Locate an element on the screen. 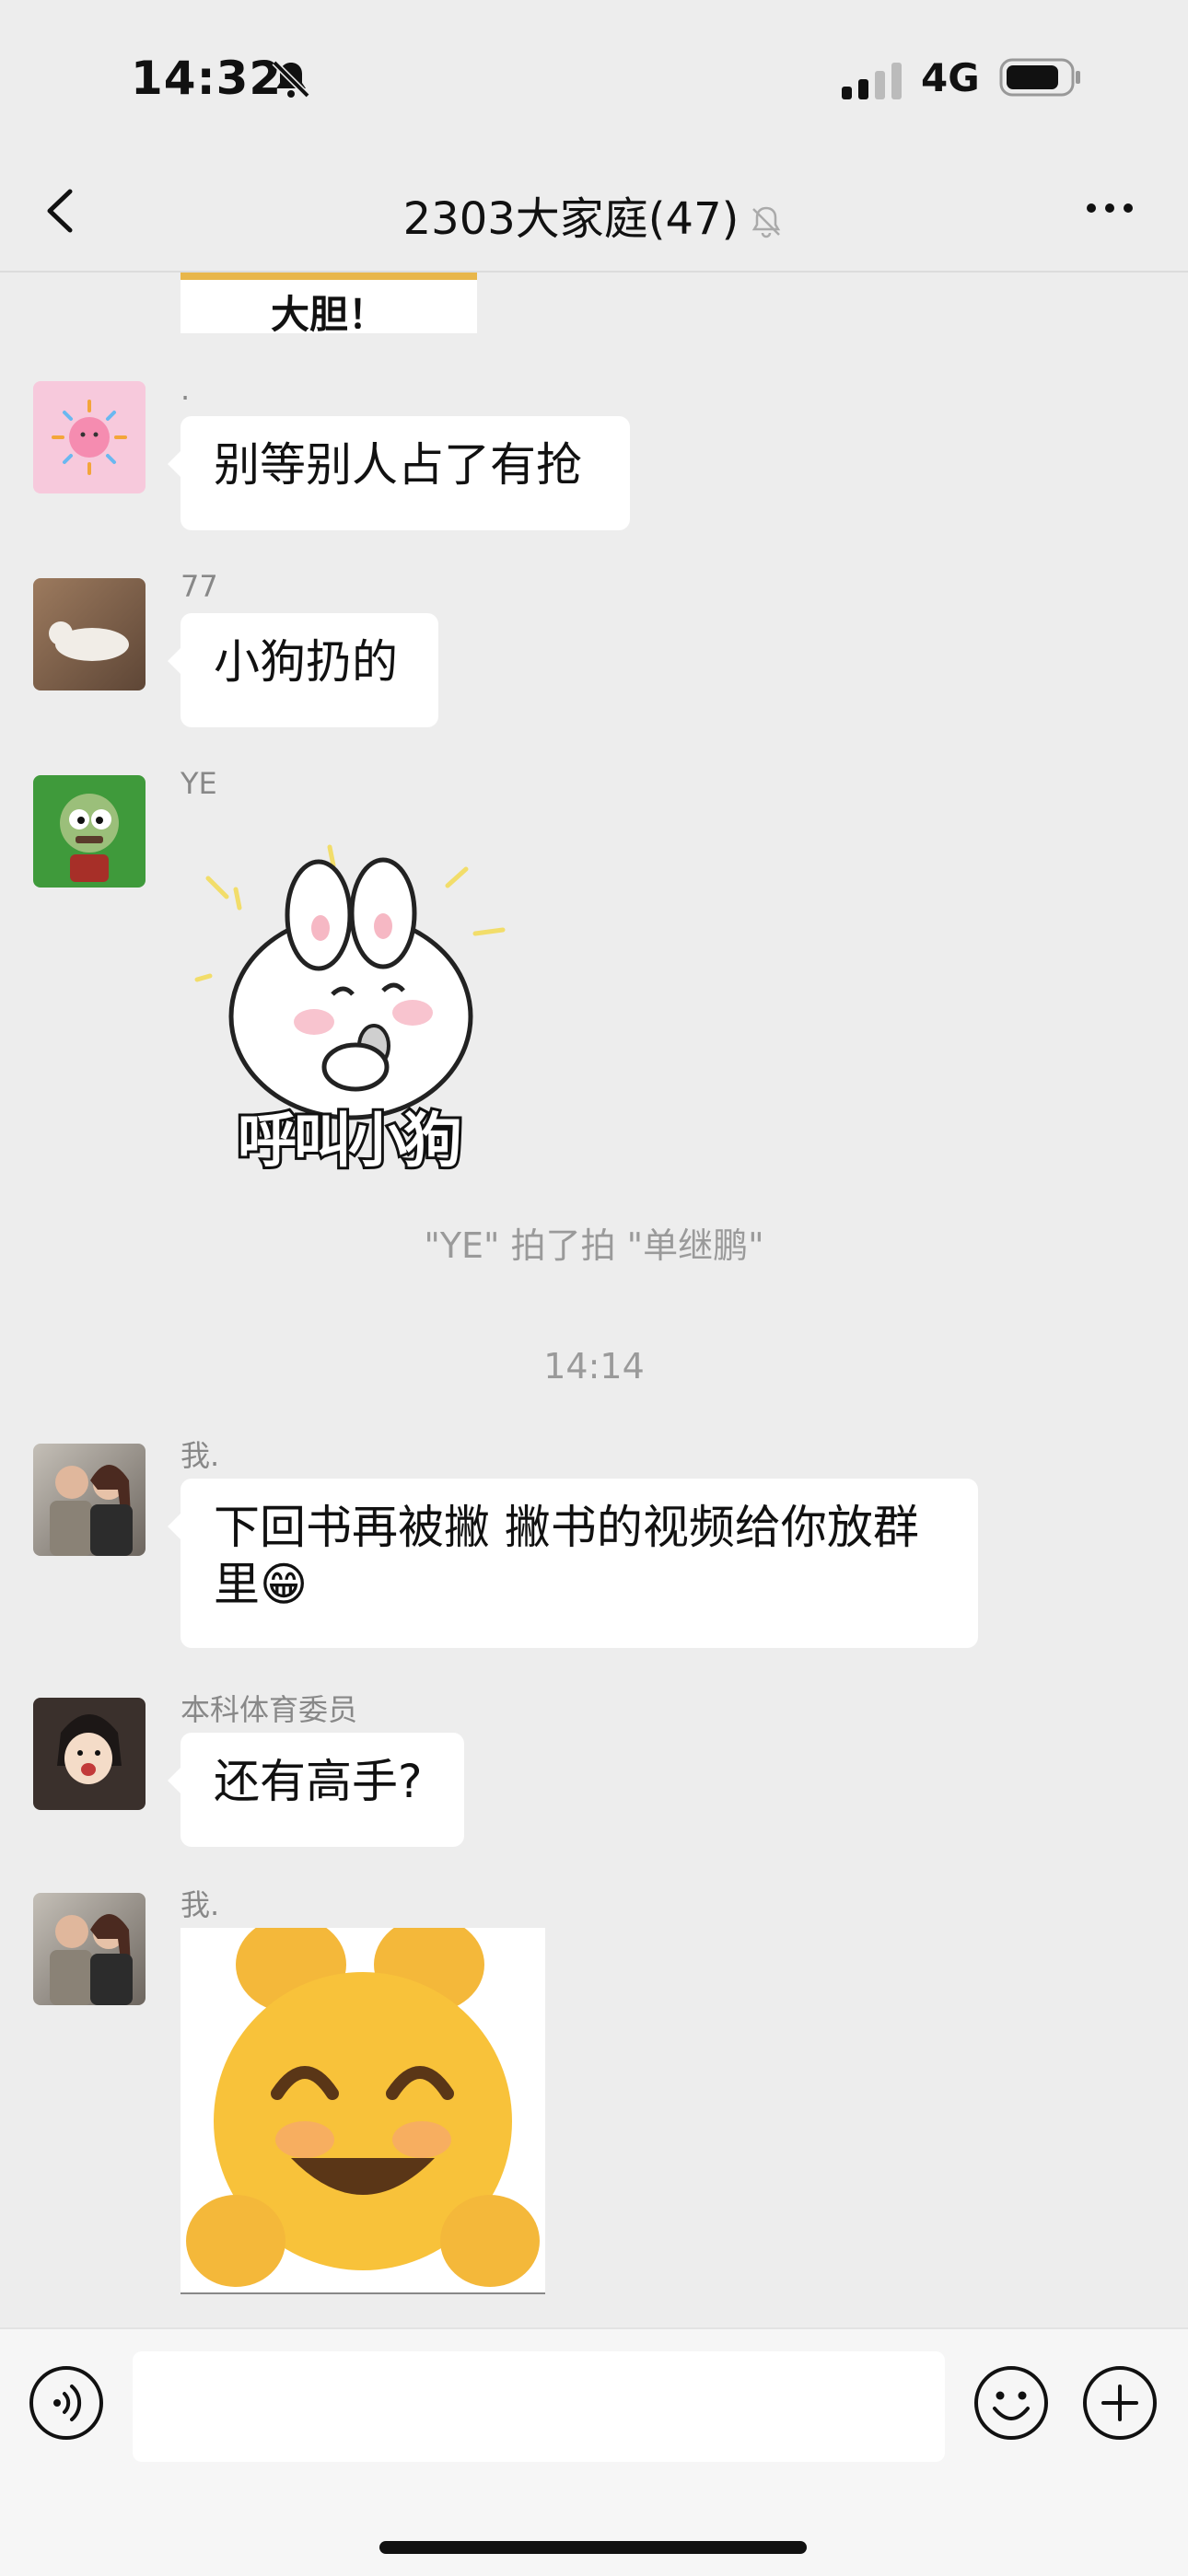  status-time: 14:32 is located at coordinates (207, 78).